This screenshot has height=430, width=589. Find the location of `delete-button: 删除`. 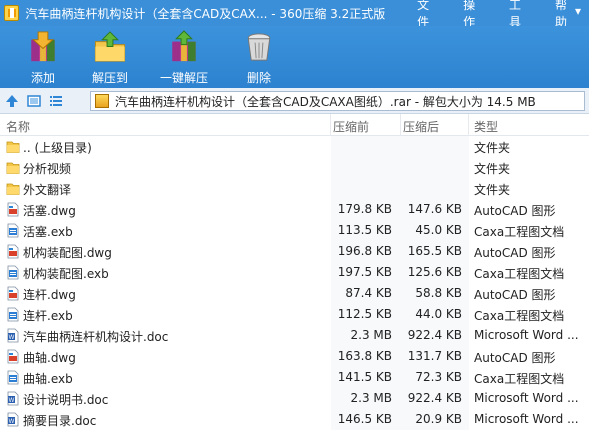

delete-button: 删除 is located at coordinates (259, 56).